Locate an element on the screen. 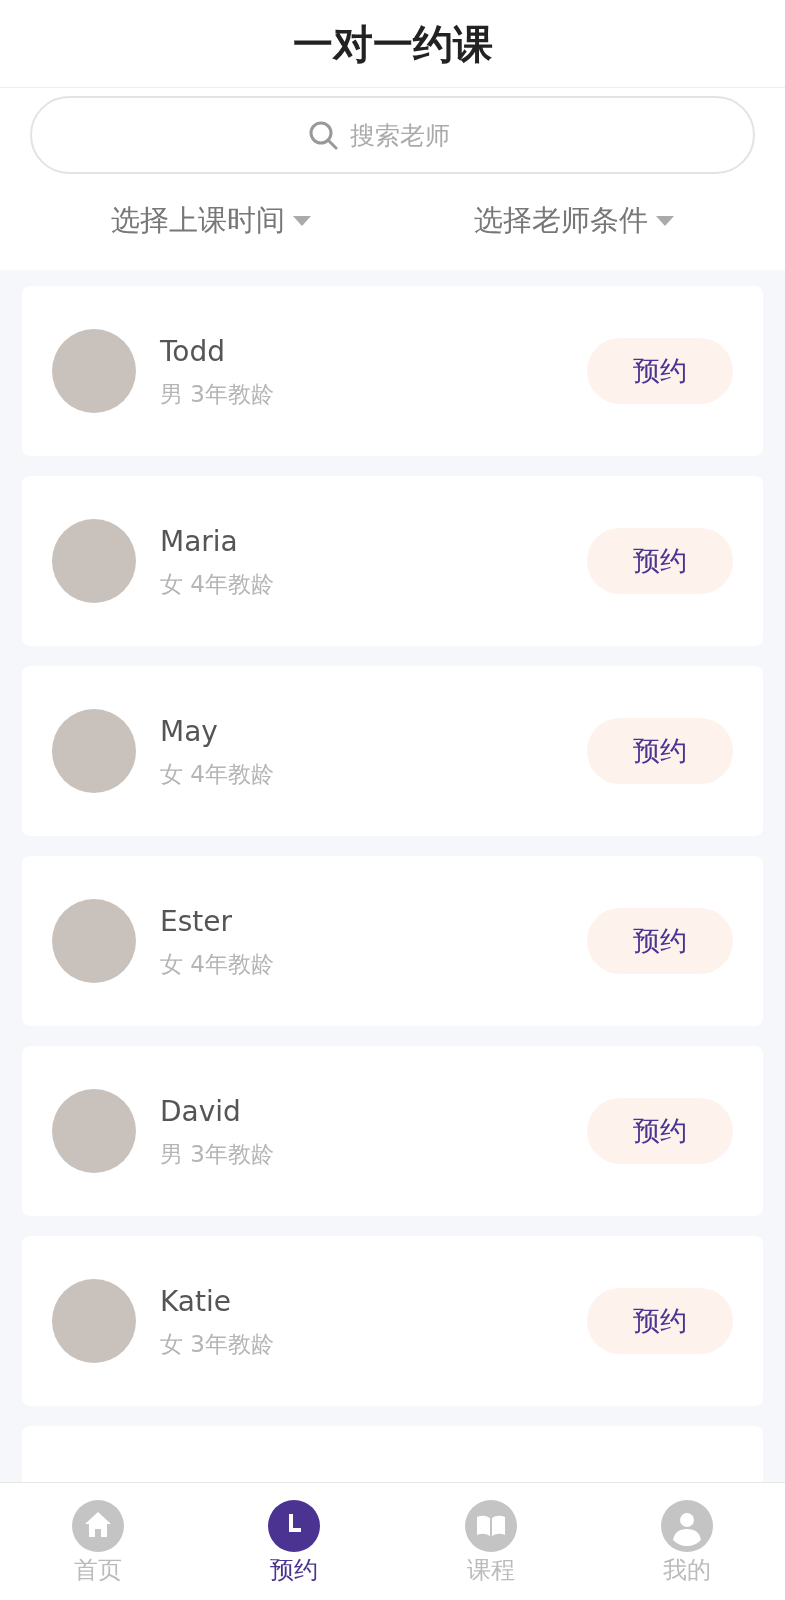 This screenshot has width=785, height=1600. tab-item: 预约 is located at coordinates (294, 1549).